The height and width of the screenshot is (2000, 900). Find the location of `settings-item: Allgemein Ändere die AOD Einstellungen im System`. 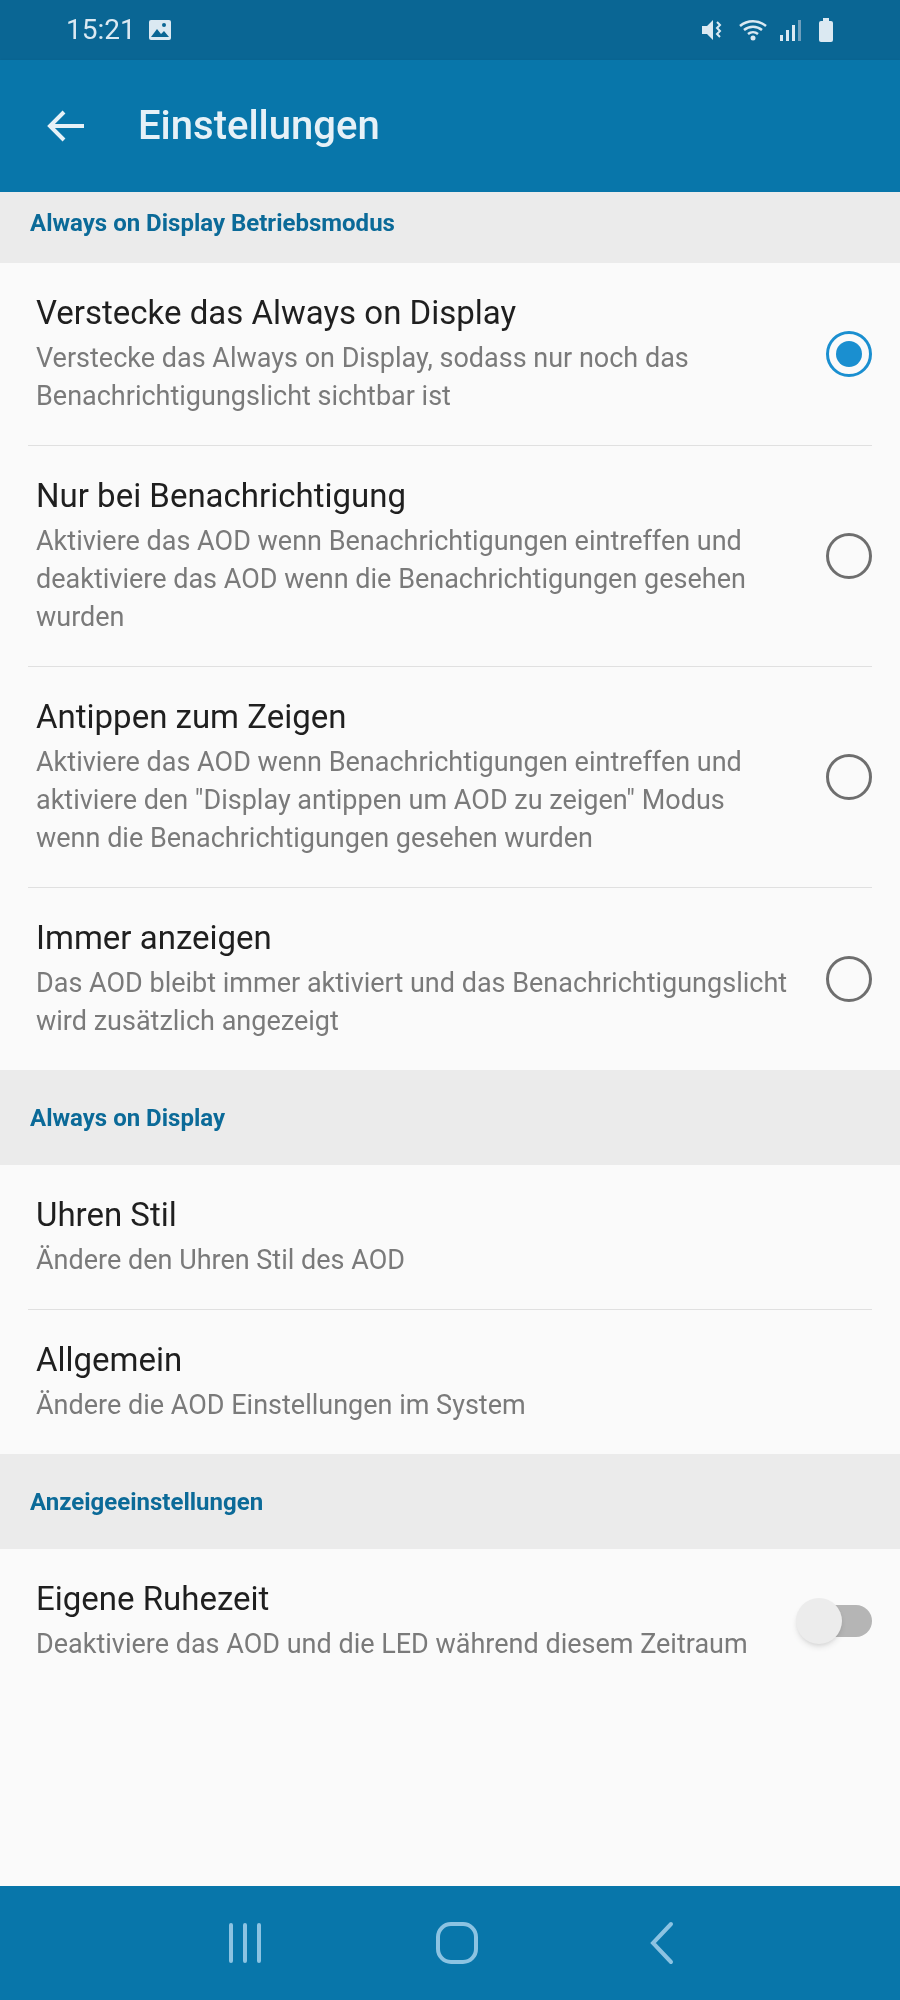

settings-item: Allgemein Ändere die AOD Einstellungen im System is located at coordinates (450, 1382).